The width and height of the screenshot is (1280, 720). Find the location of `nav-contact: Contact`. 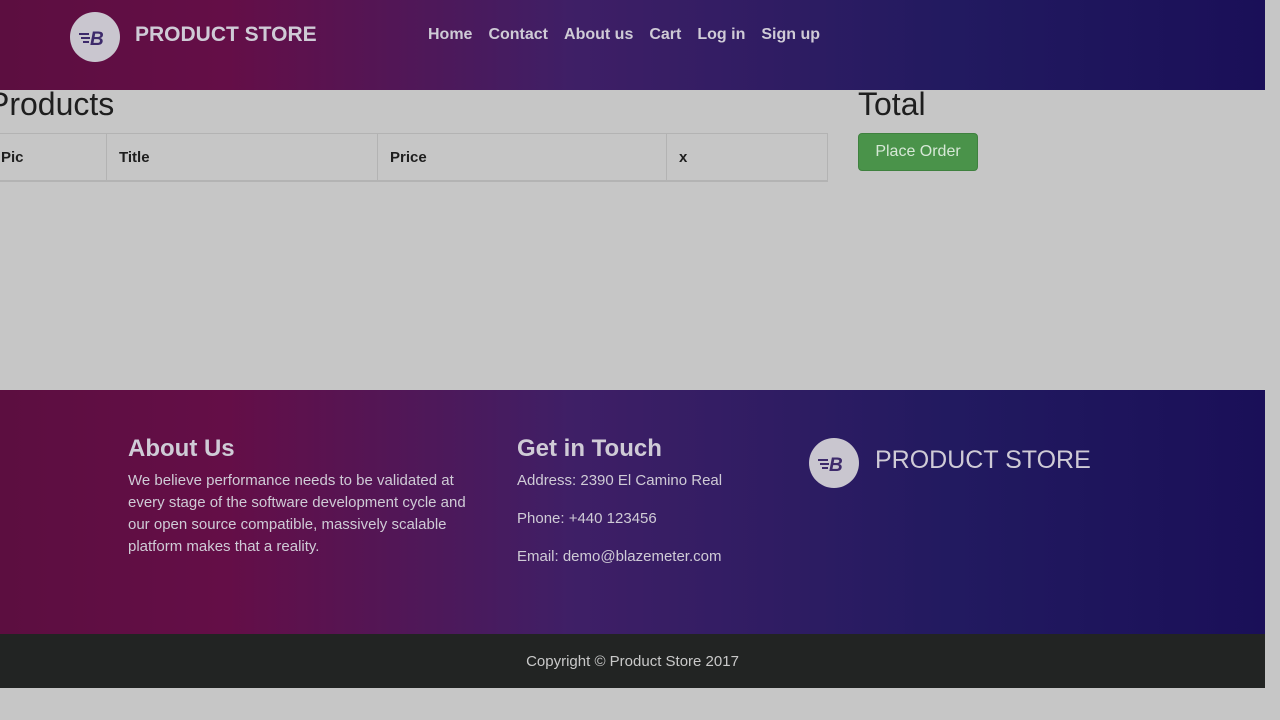

nav-contact: Contact is located at coordinates (518, 35).